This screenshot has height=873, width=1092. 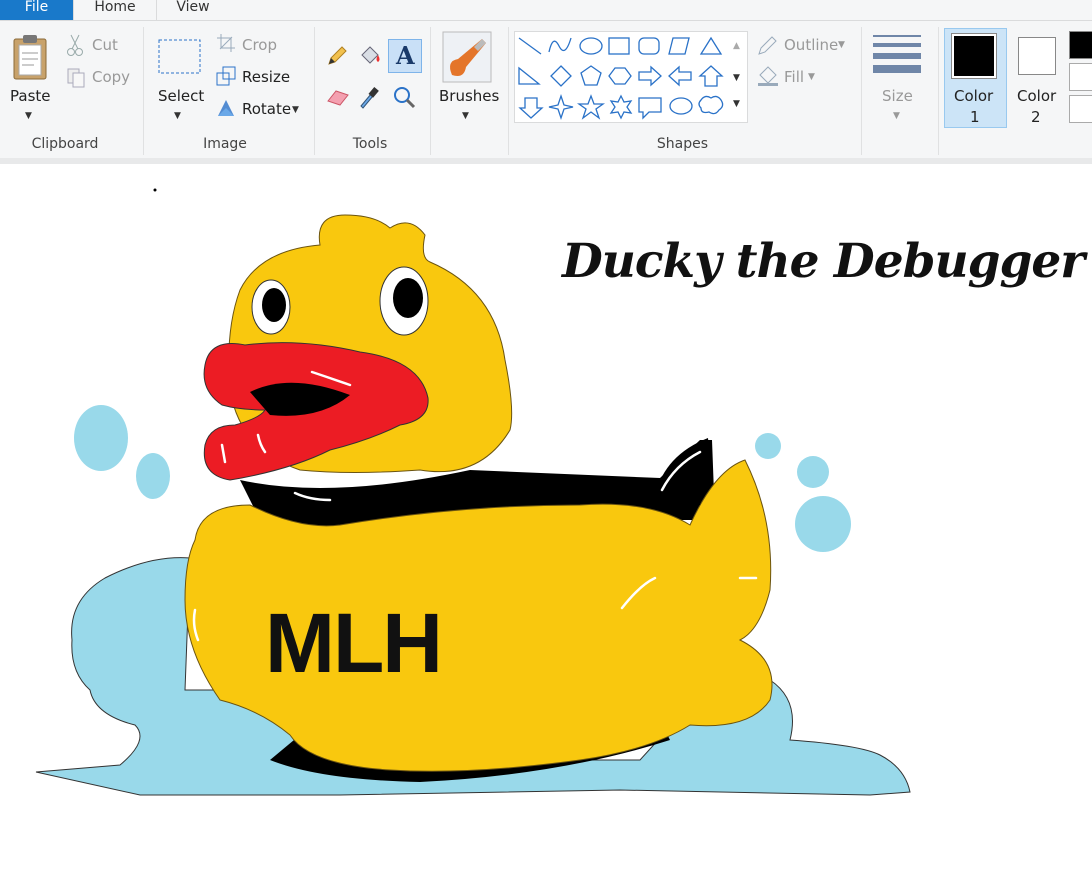 What do you see at coordinates (226, 78) in the screenshot?
I see `resize-icon` at bounding box center [226, 78].